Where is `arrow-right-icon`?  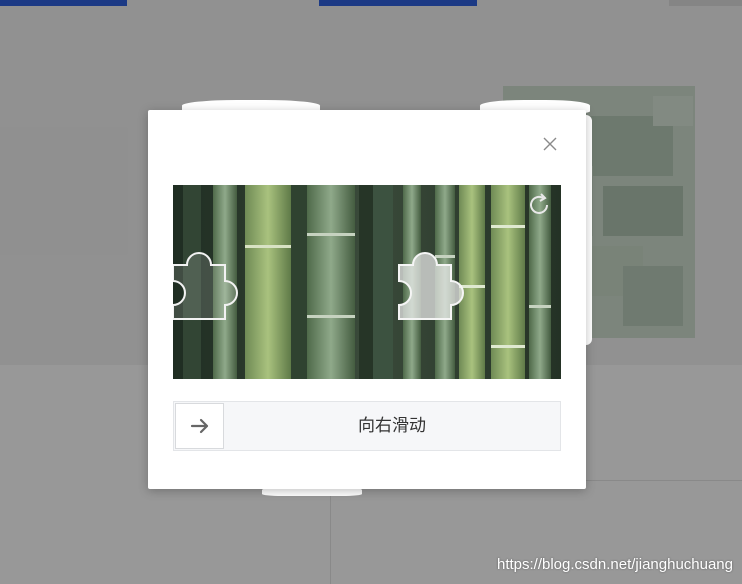 arrow-right-icon is located at coordinates (199, 426).